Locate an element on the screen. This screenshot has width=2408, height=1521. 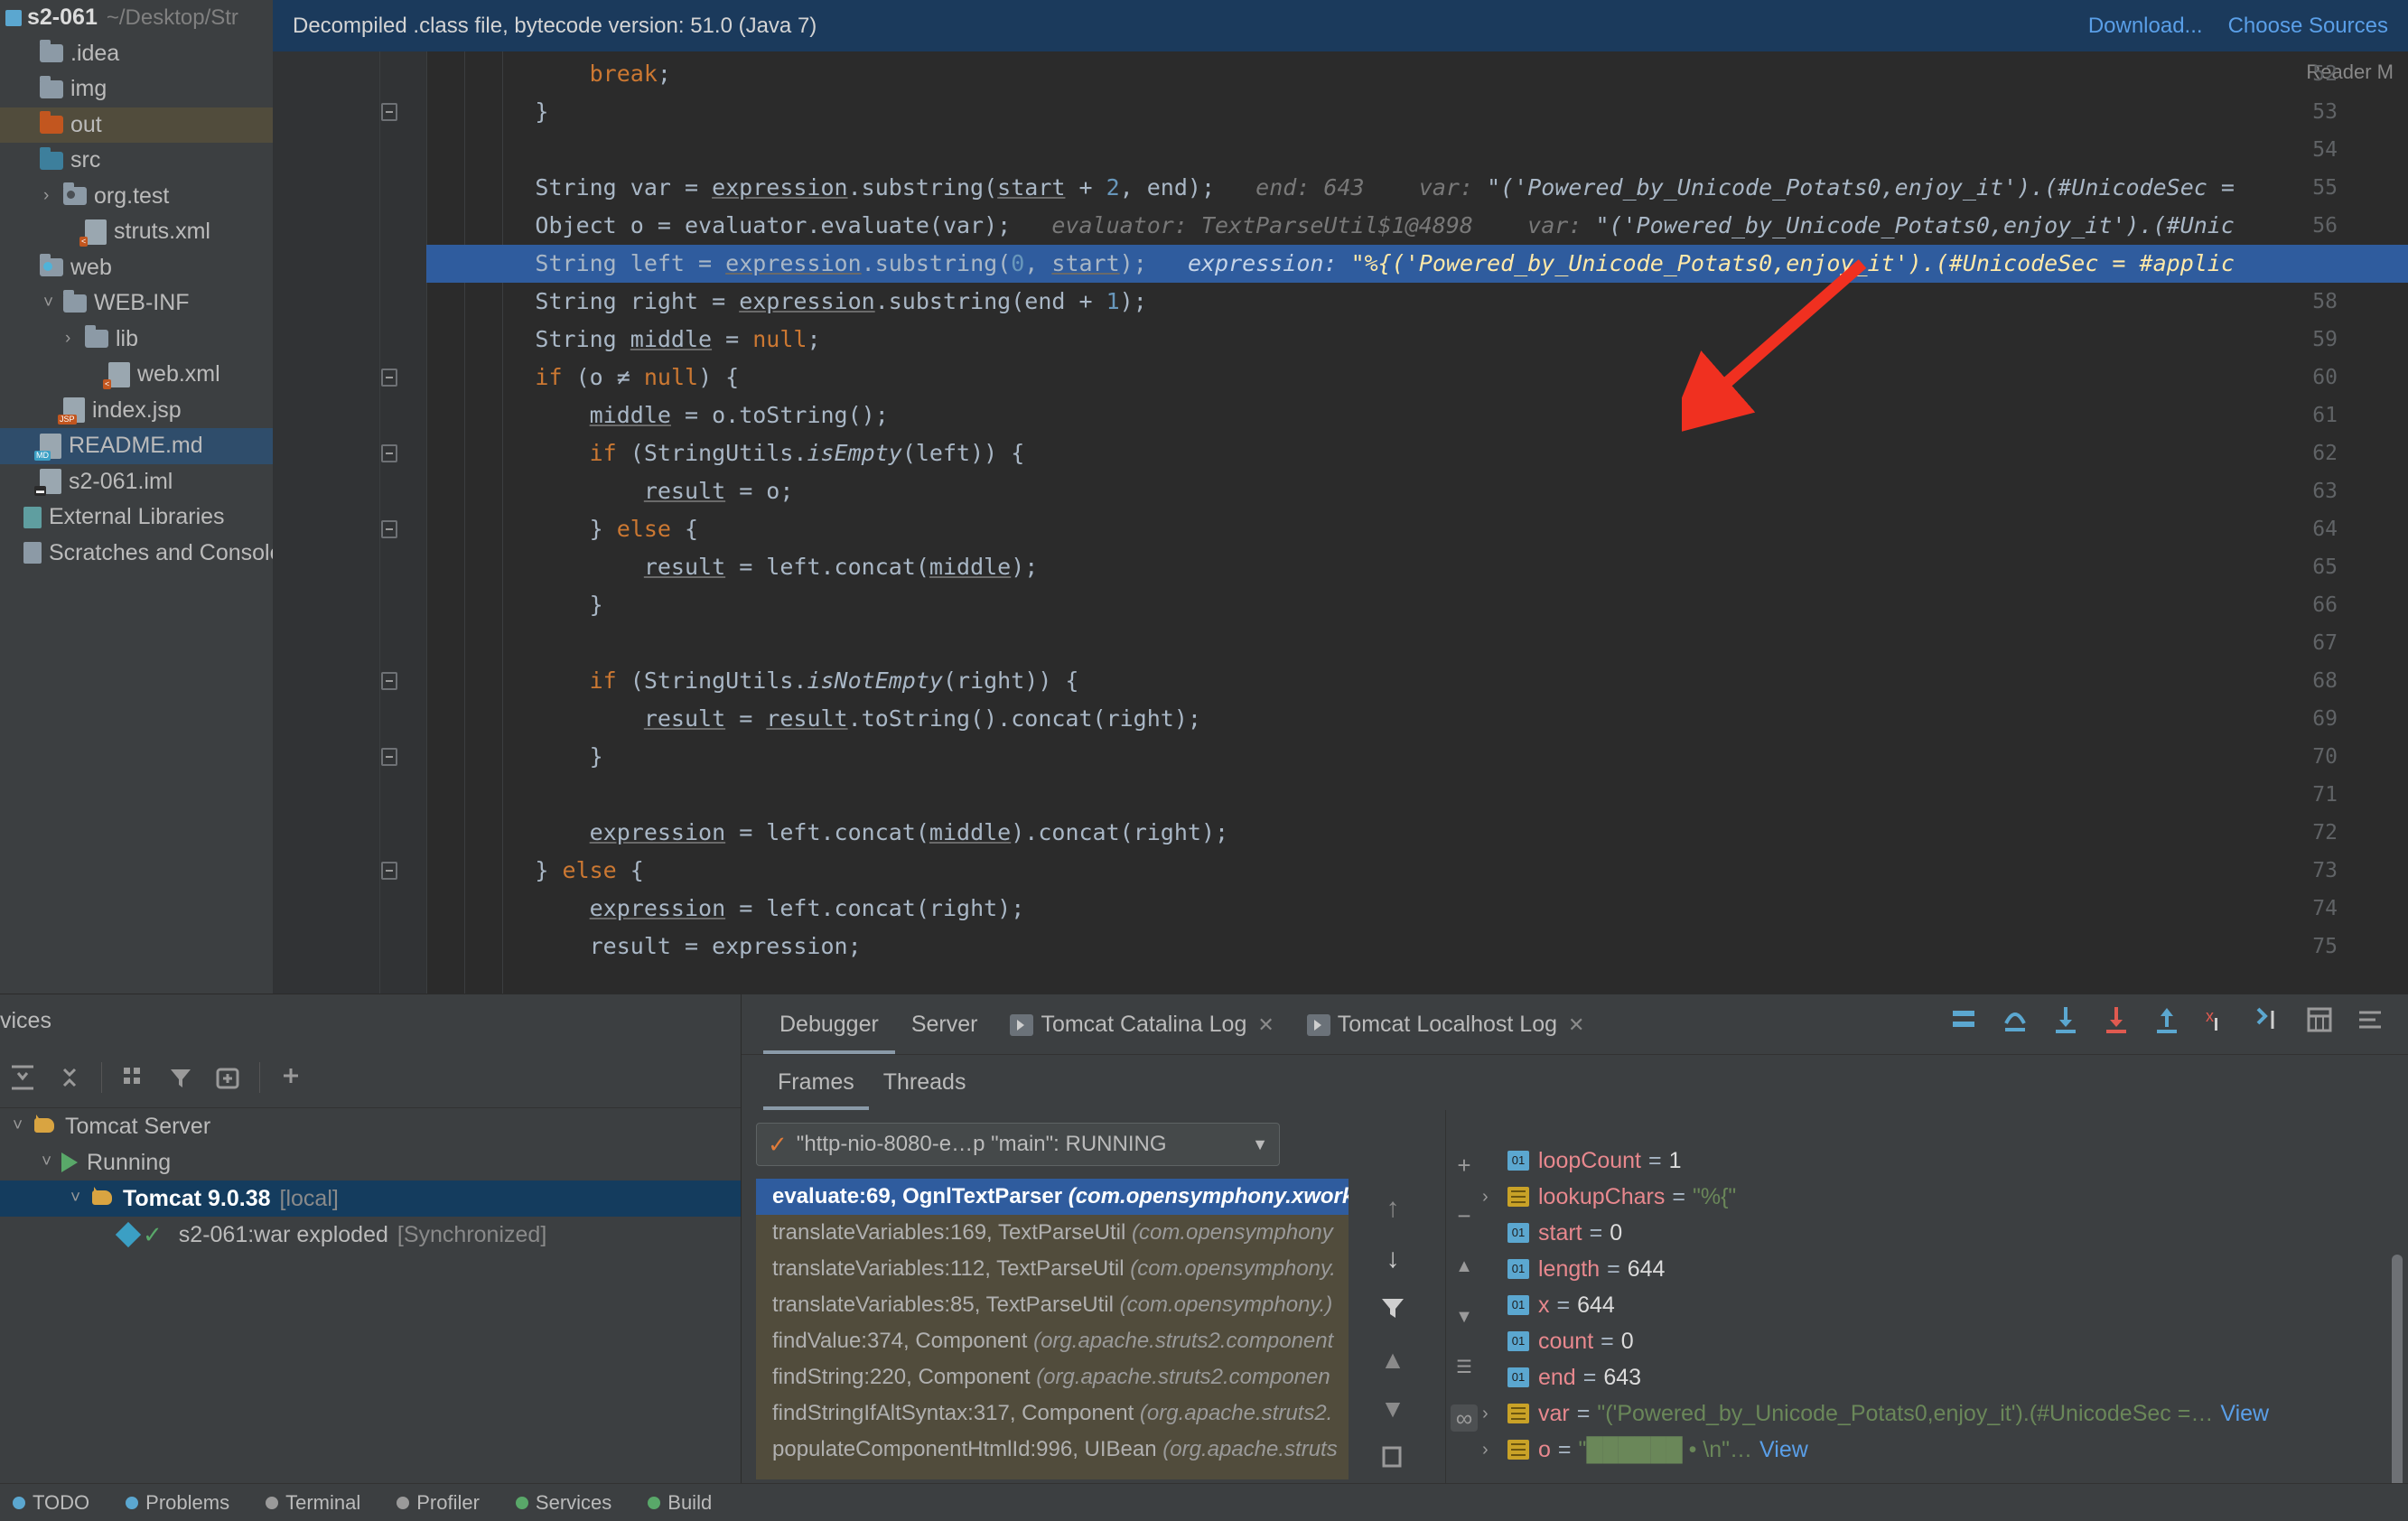
code-line: } is located at coordinates (1417, 757).